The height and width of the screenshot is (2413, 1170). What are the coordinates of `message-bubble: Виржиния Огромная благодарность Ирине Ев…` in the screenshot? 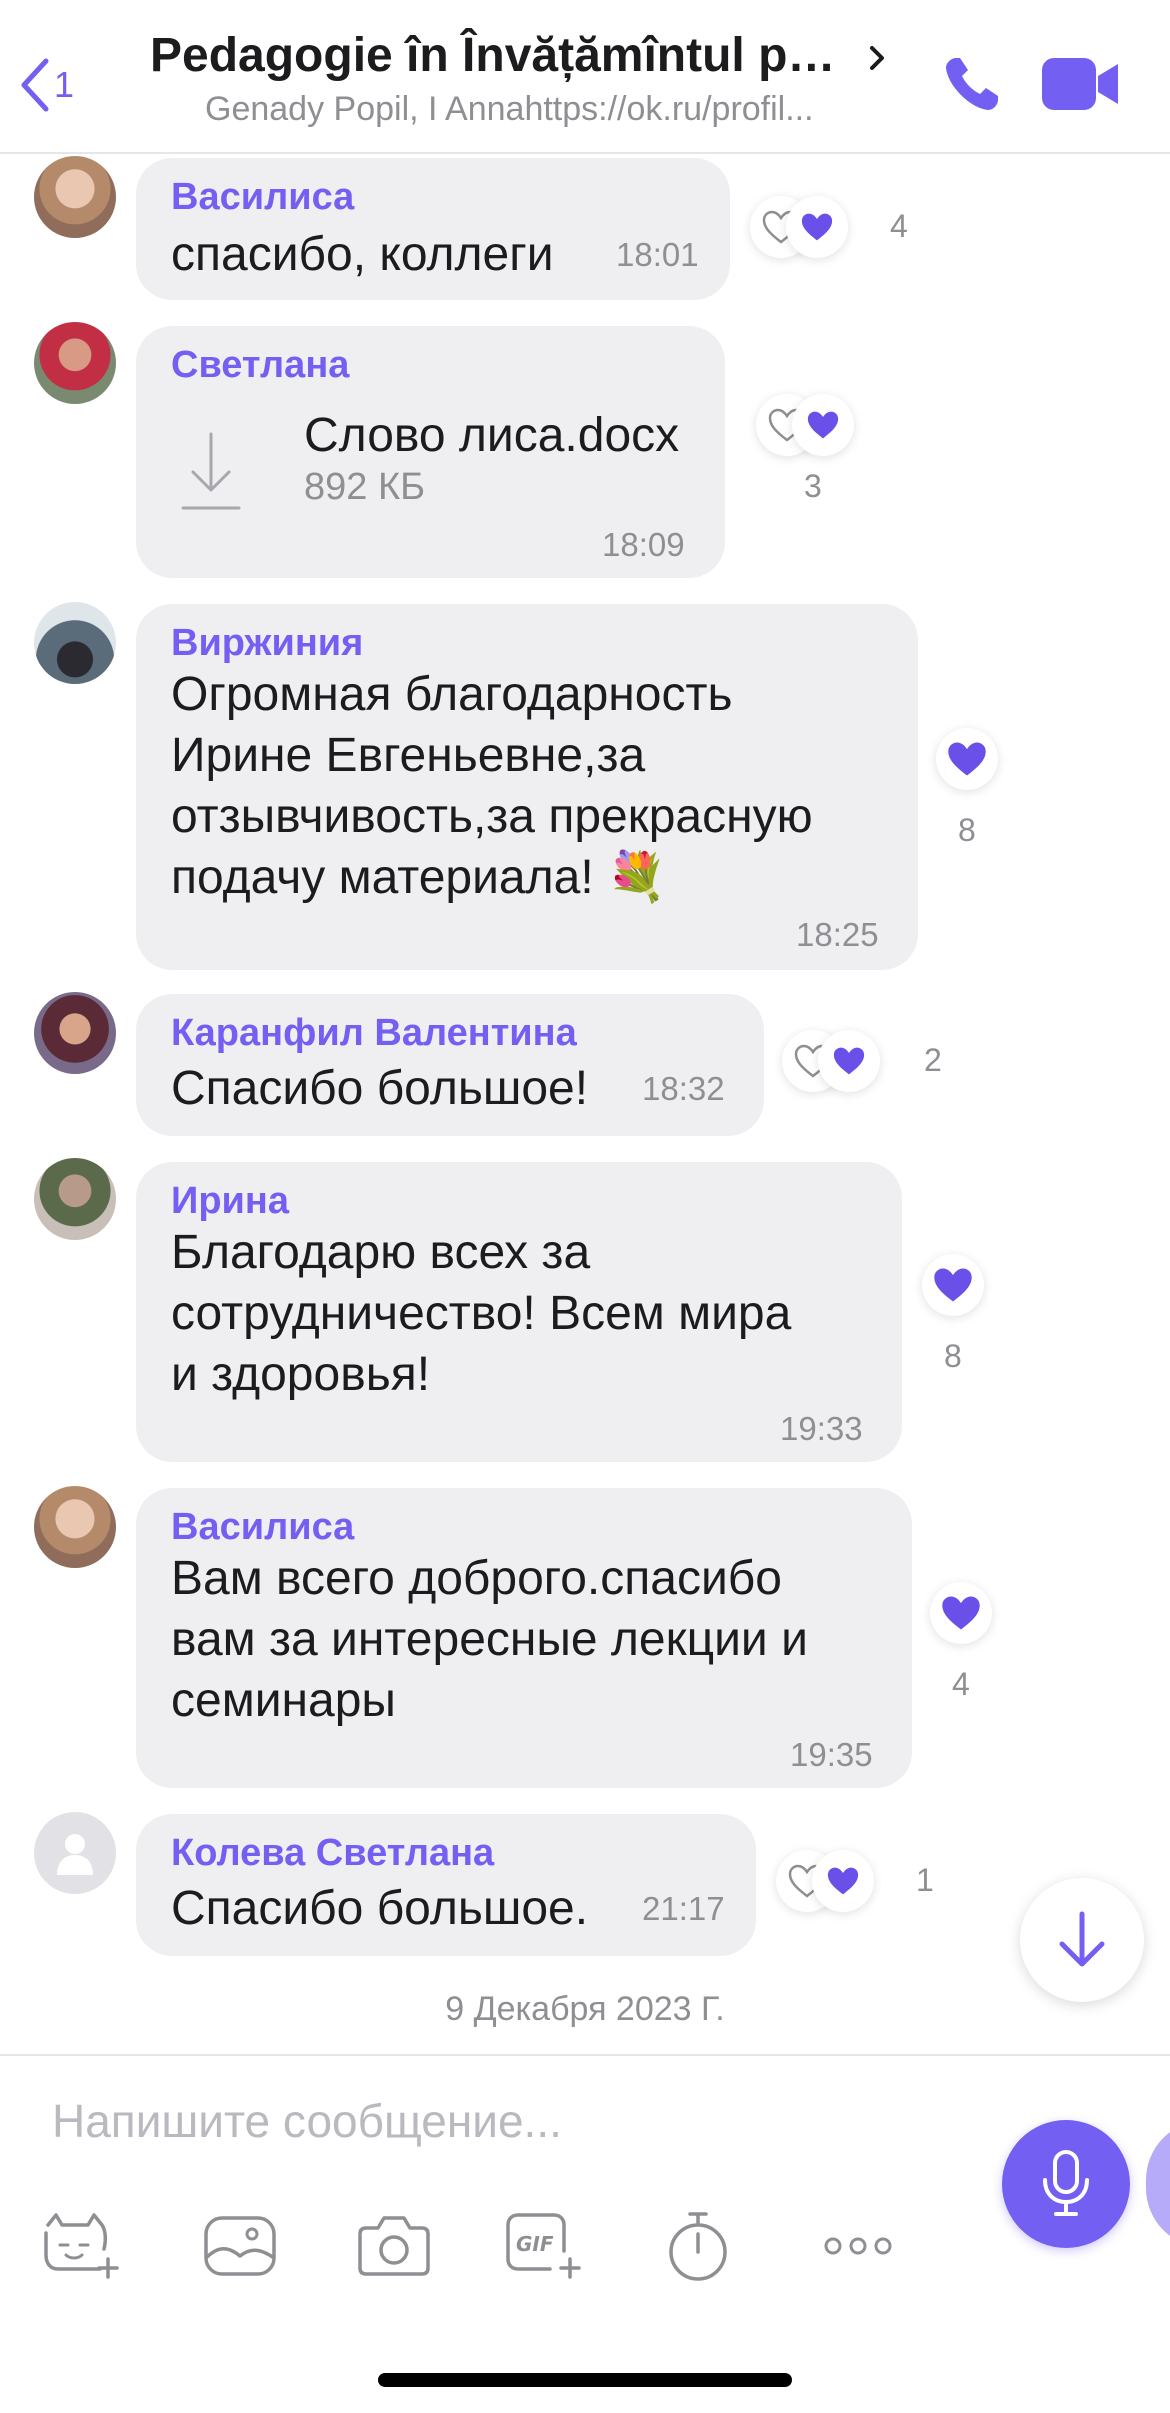 It's located at (527, 787).